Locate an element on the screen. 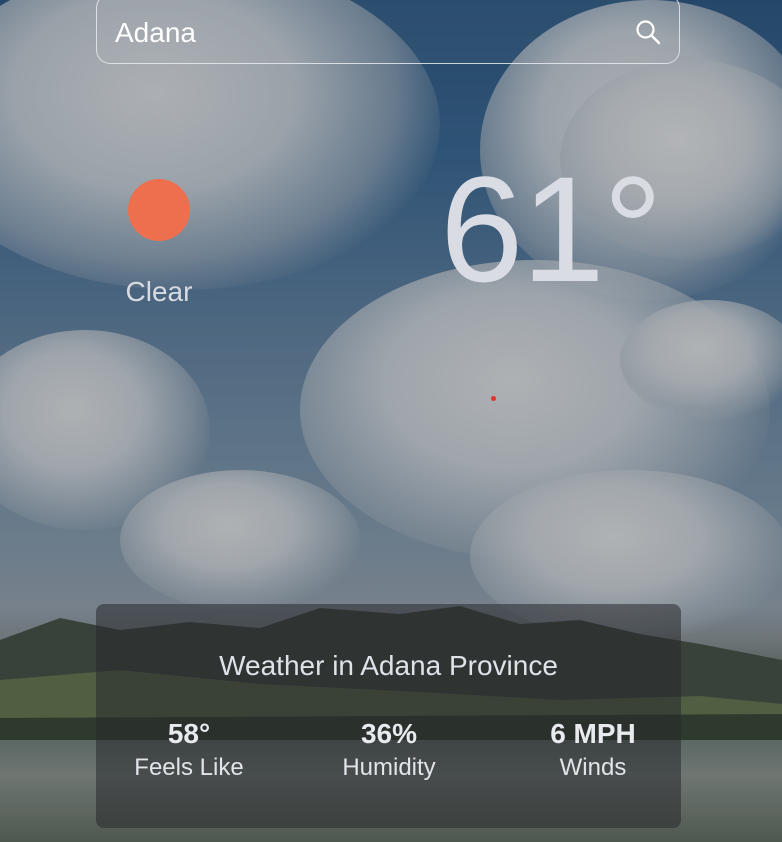 The width and height of the screenshot is (782, 842). feels-like-value: 58° is located at coordinates (189, 733).